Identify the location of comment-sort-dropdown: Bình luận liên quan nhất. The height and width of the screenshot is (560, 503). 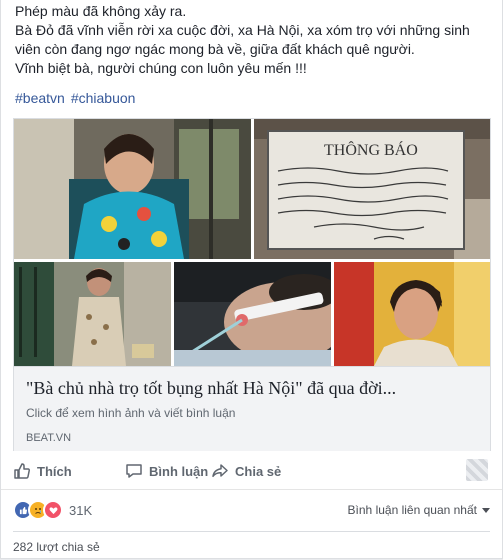
(419, 510).